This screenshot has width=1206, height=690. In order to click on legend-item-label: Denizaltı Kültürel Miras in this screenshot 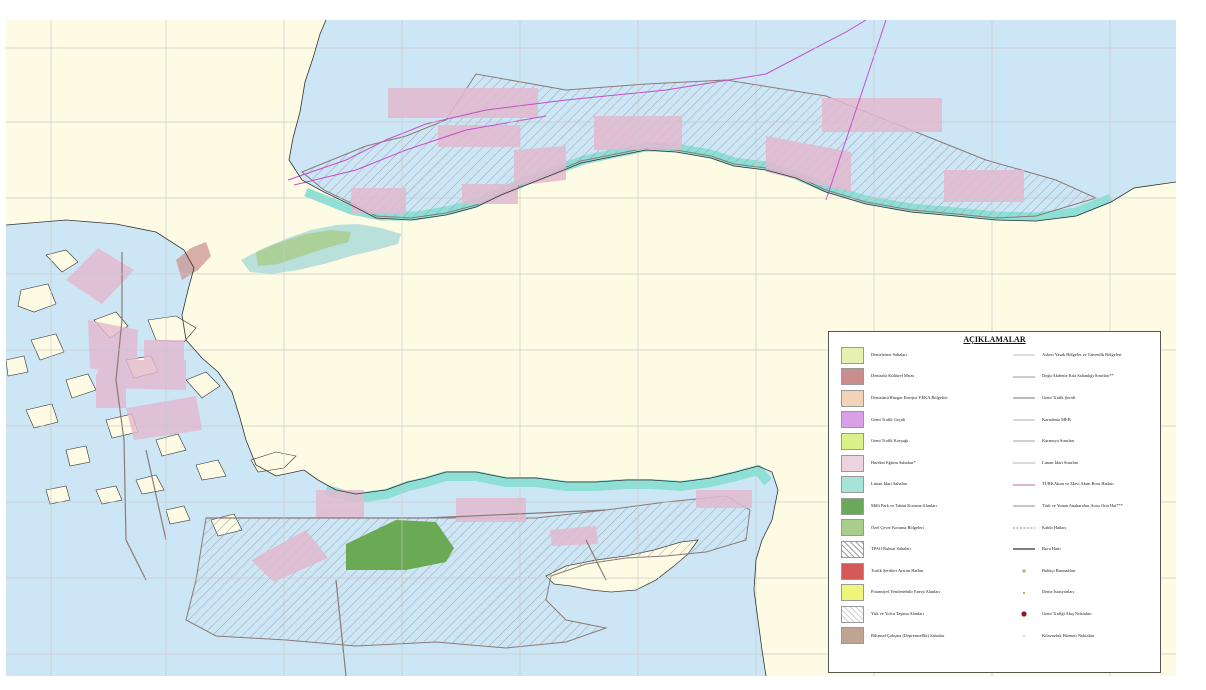, I will do `click(893, 376)`.